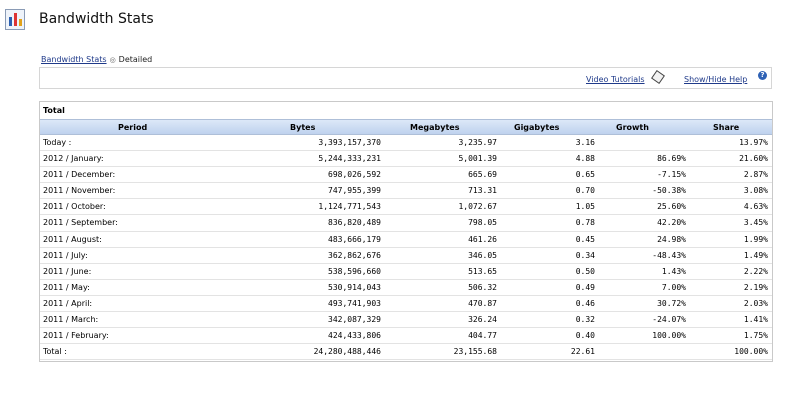 The image size is (799, 401). What do you see at coordinates (671, 303) in the screenshot?
I see `growth-cell: 30.72%` at bounding box center [671, 303].